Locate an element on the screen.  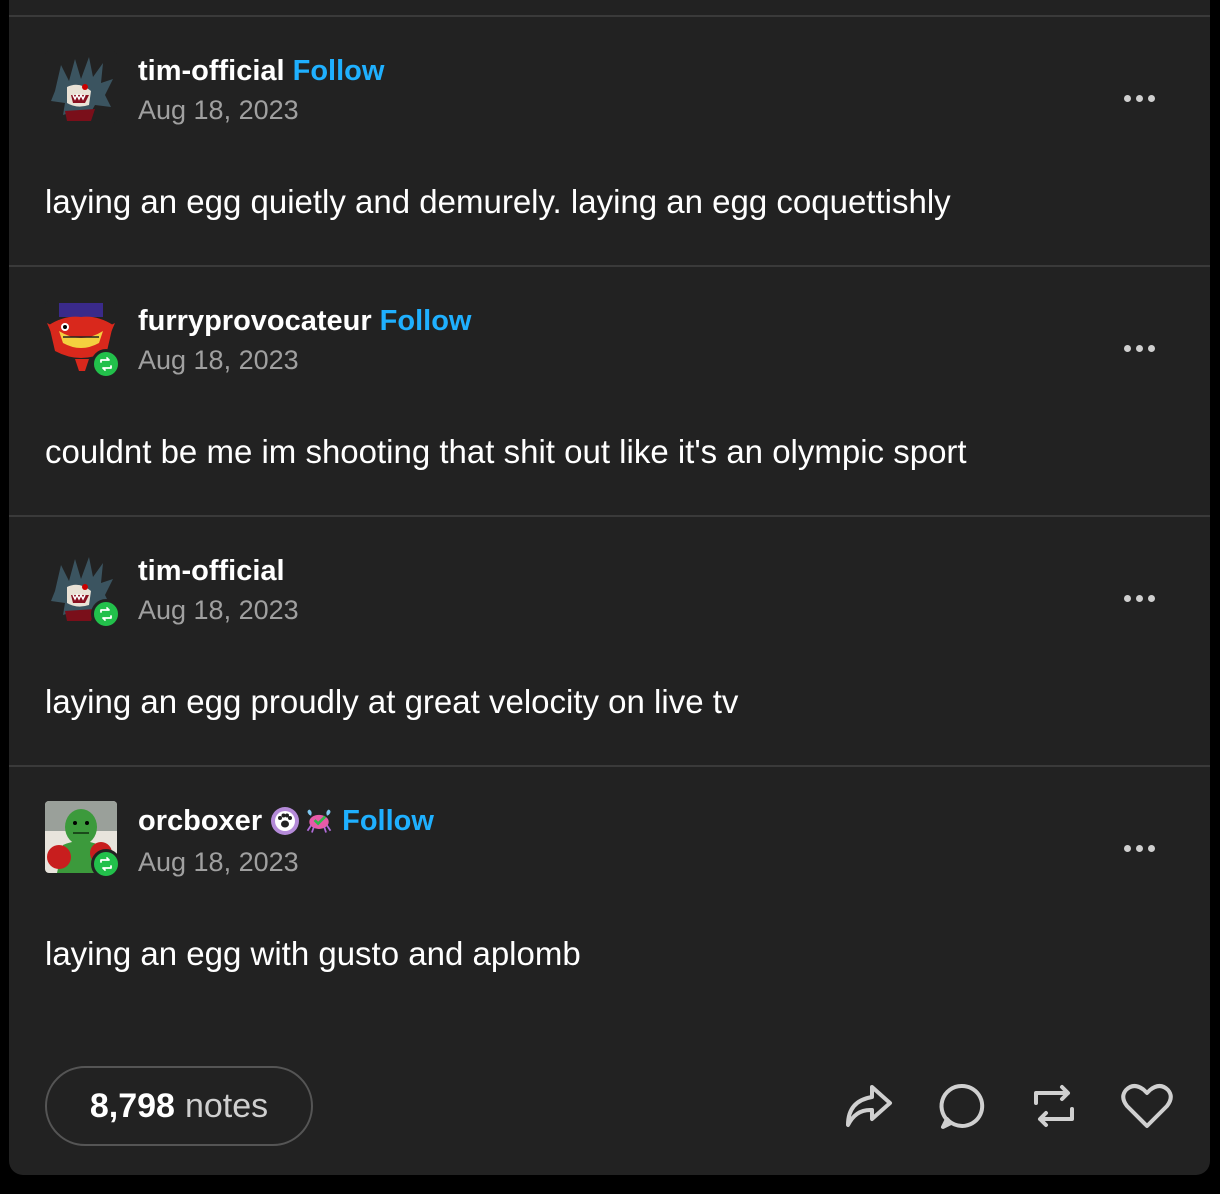
hedgehog-avatar-icon is located at coordinates (81, 87).